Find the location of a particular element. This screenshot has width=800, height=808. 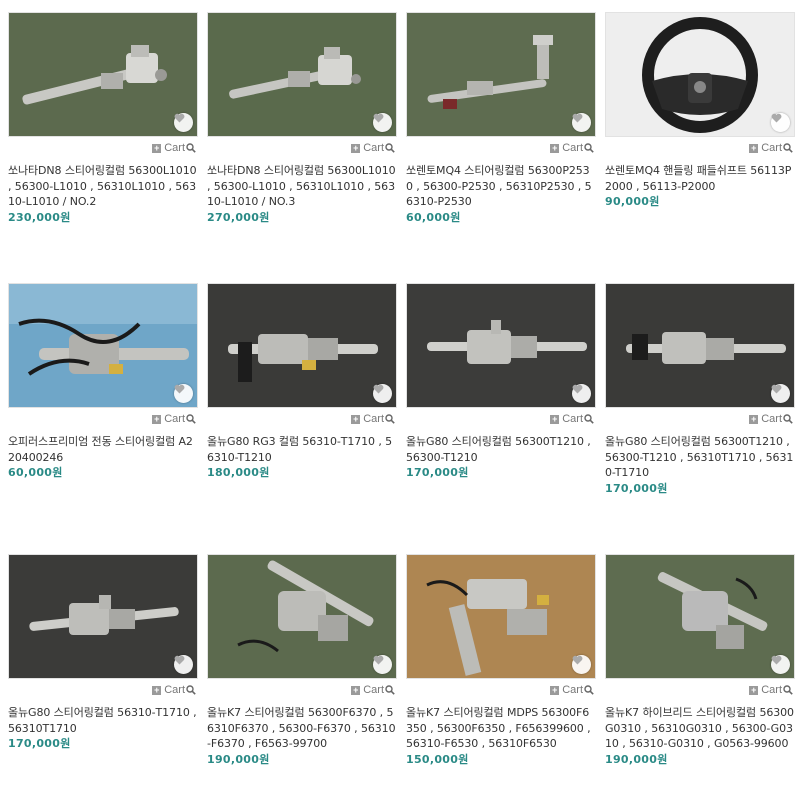

product-title: 올뉴G80 스티어링컬럼 56310-T1710 , 56310T1710 is located at coordinates (103, 718).